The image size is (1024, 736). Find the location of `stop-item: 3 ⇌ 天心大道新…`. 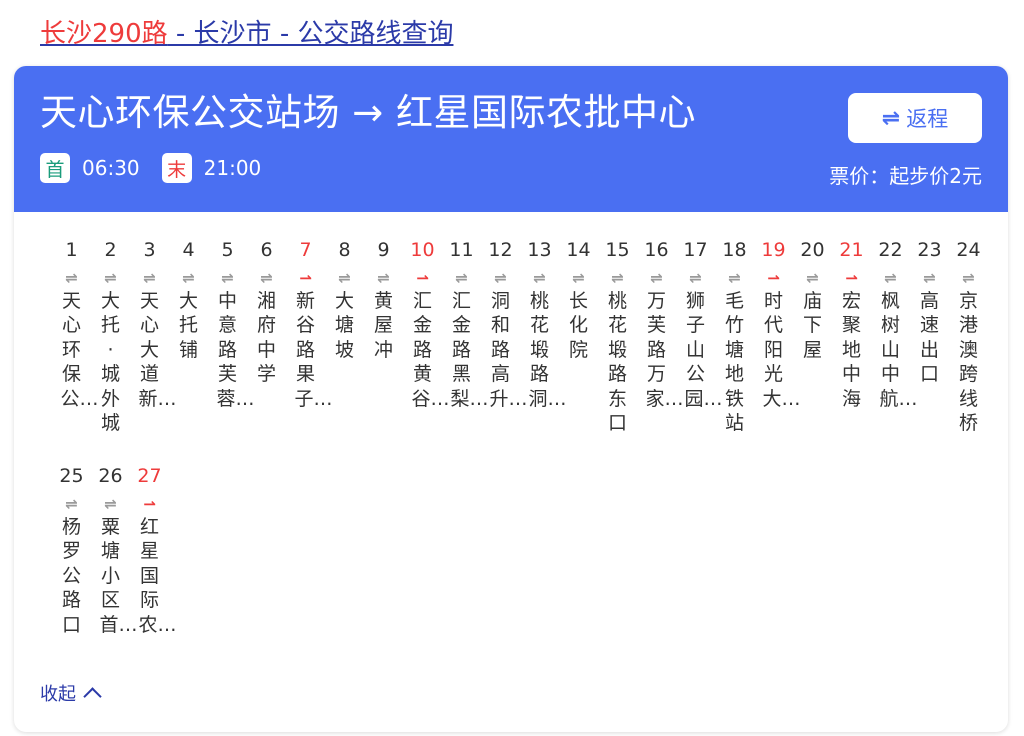

stop-item: 3 ⇌ 天心大道新… is located at coordinates (153, 336).